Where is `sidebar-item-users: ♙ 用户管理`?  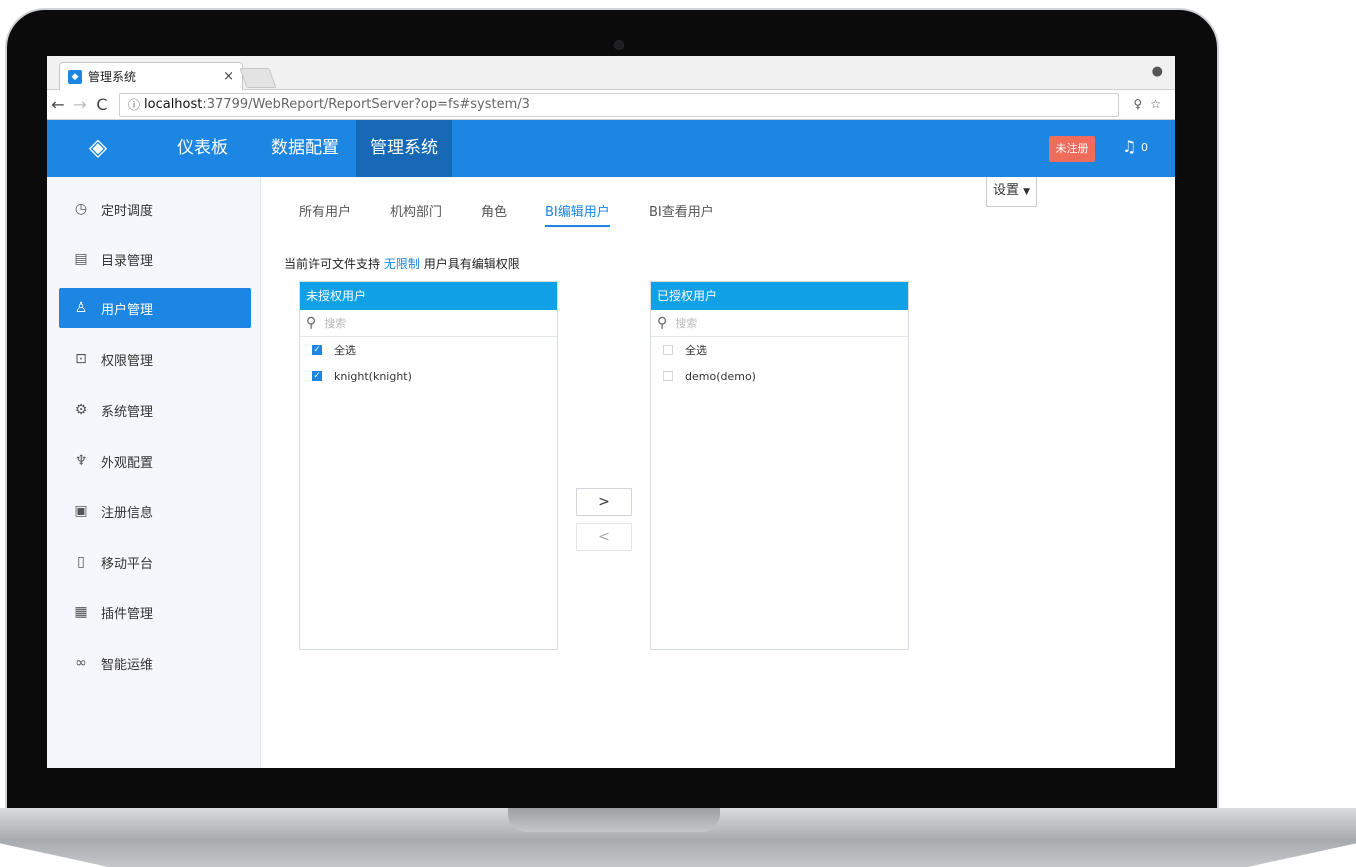
sidebar-item-users: ♙ 用户管理 is located at coordinates (155, 308).